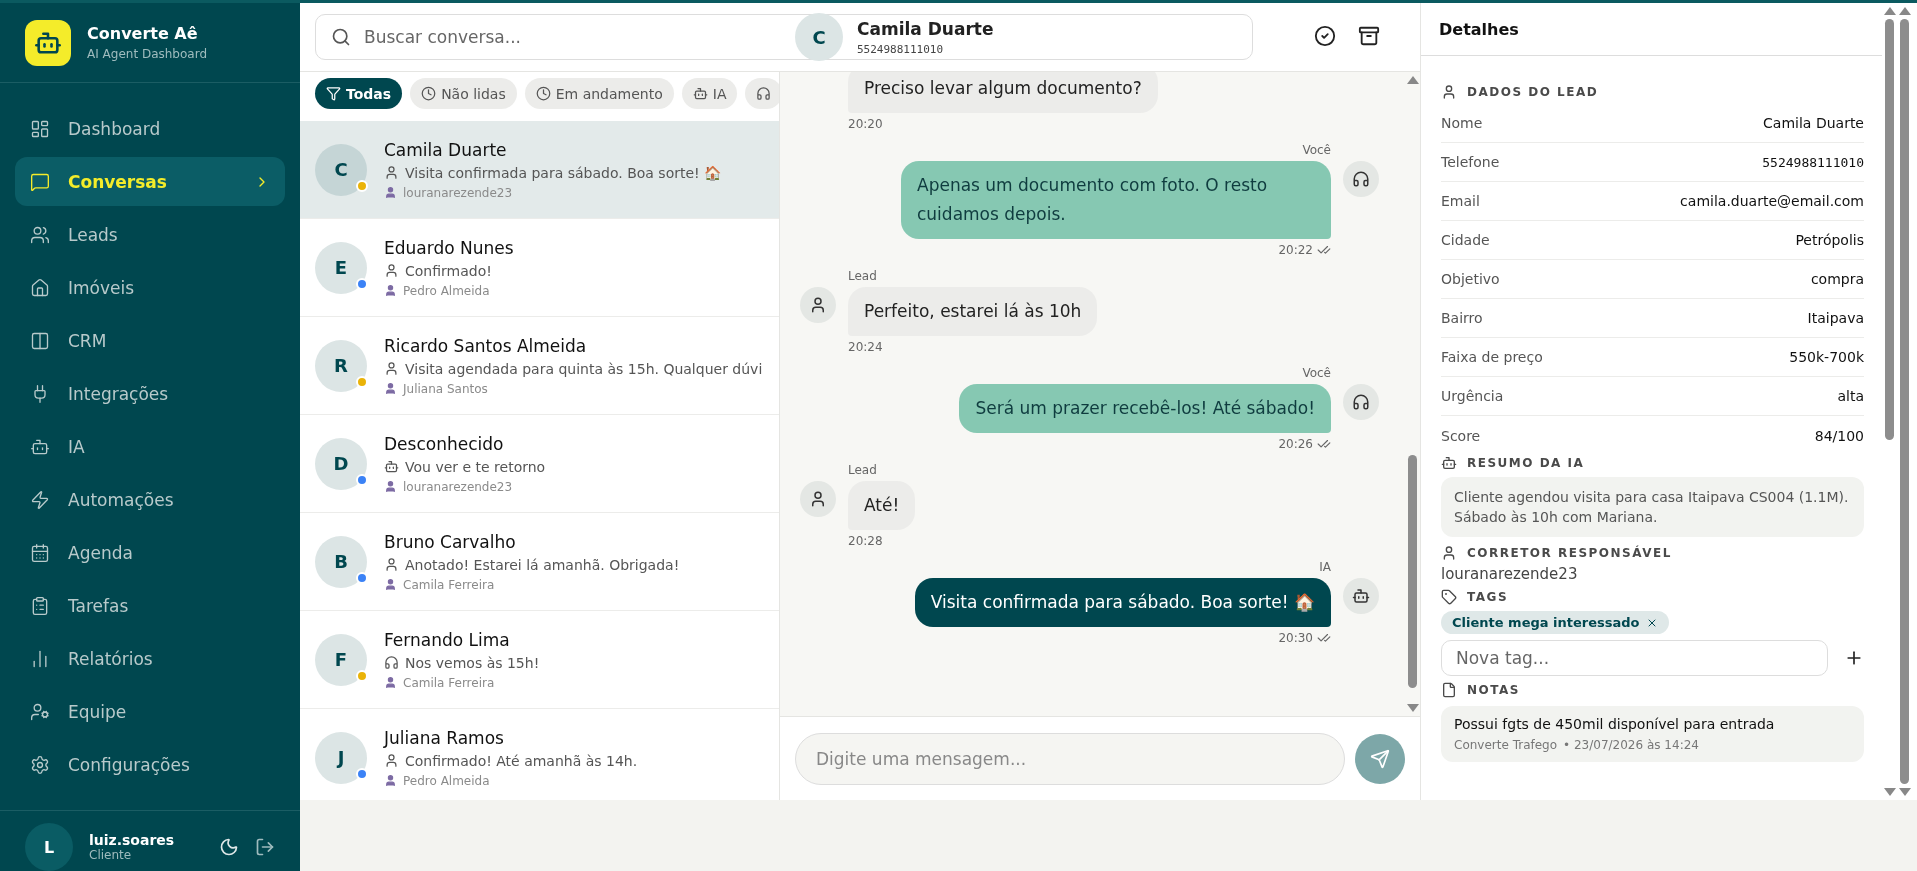  Describe the element at coordinates (150, 234) in the screenshot. I see `nav-item: Leads` at that location.